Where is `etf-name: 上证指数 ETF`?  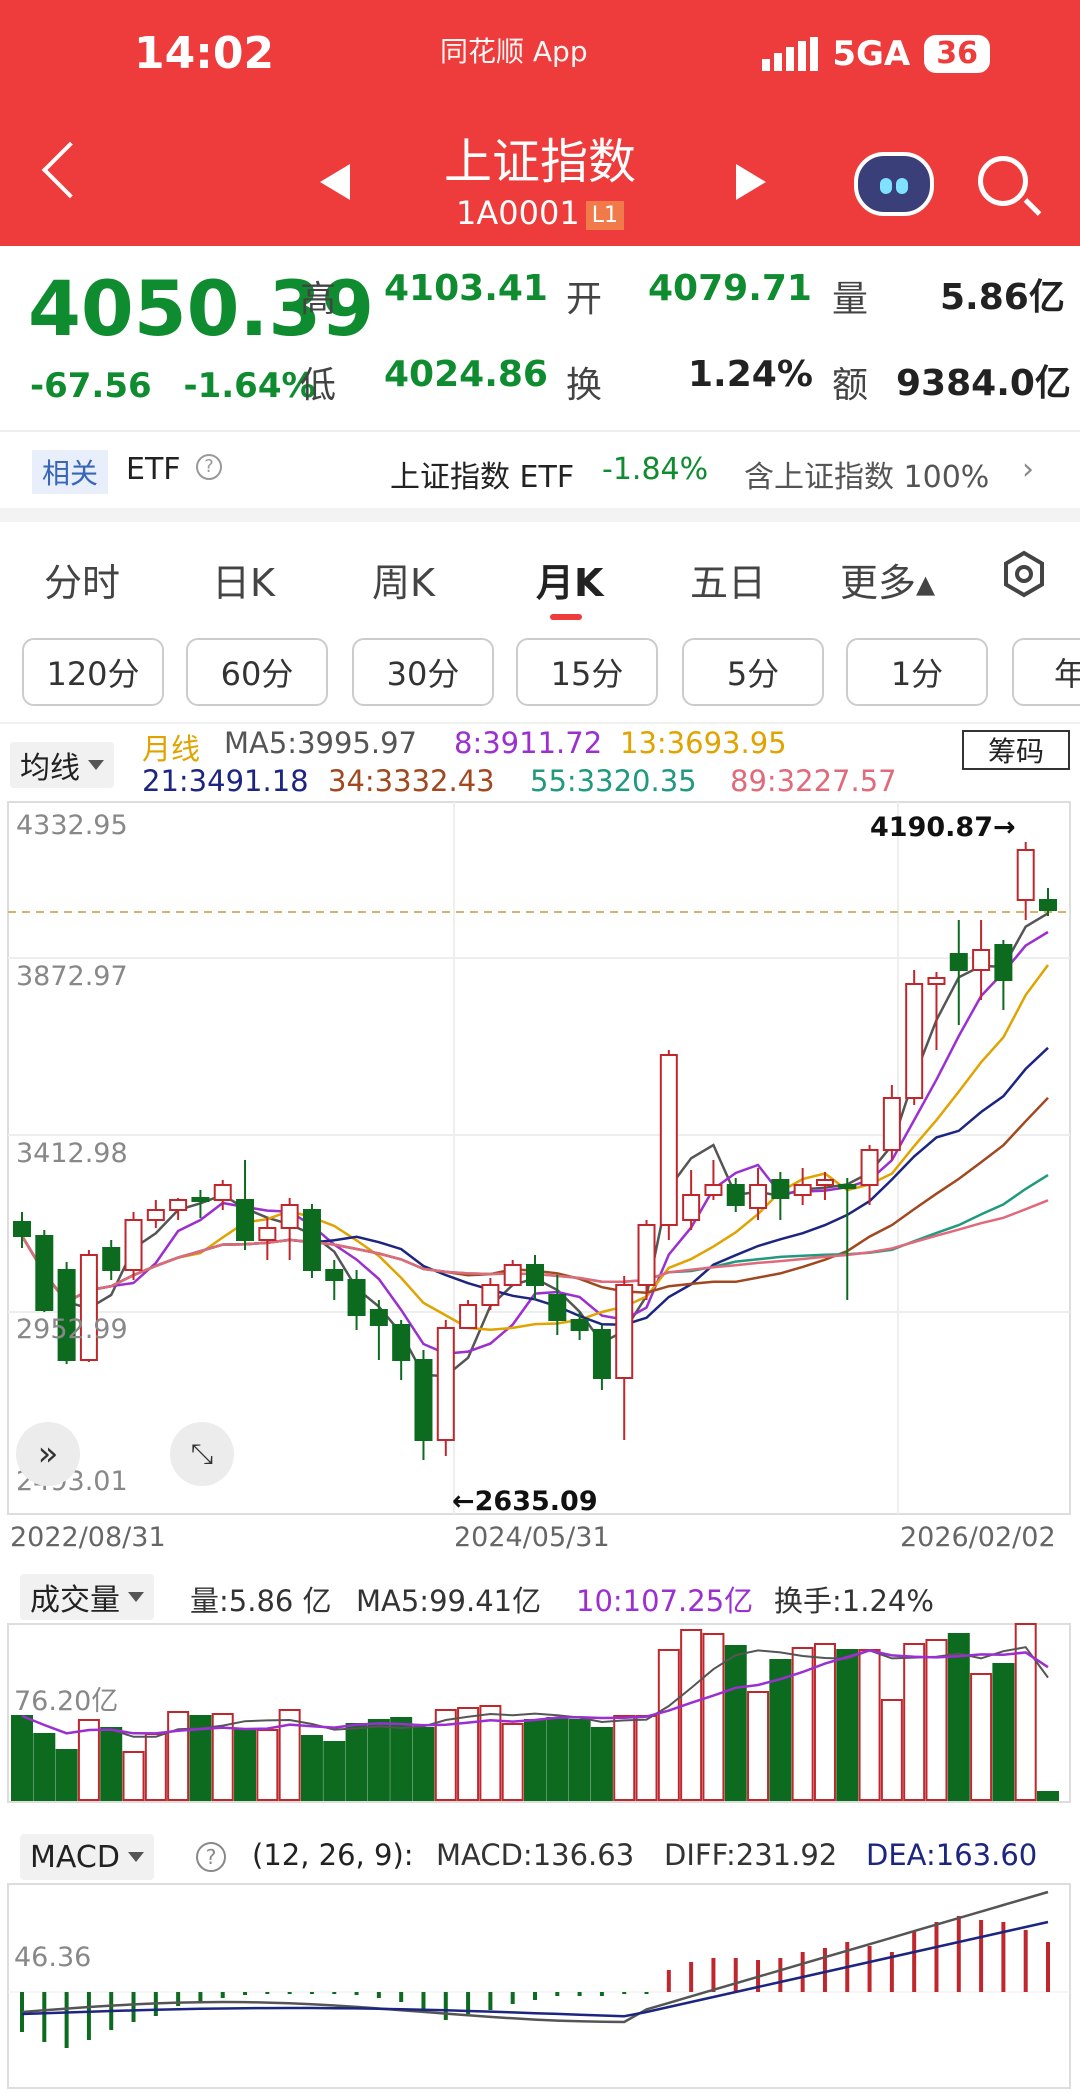
etf-name: 上证指数 ETF is located at coordinates (482, 477).